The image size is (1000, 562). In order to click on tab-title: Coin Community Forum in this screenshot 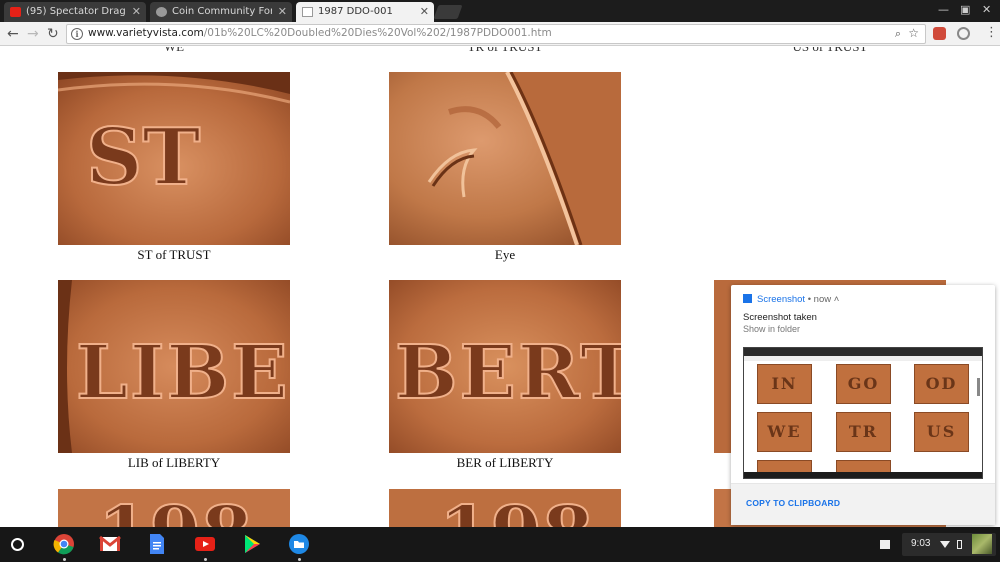, I will do `click(222, 11)`.